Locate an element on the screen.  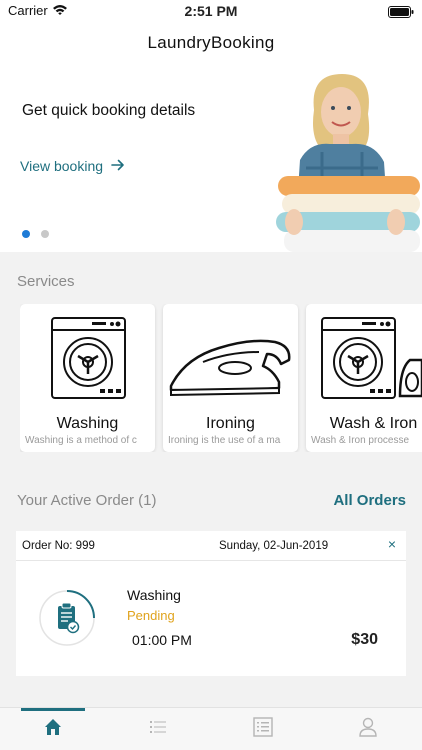
order-status: Pending is located at coordinates (151, 615).